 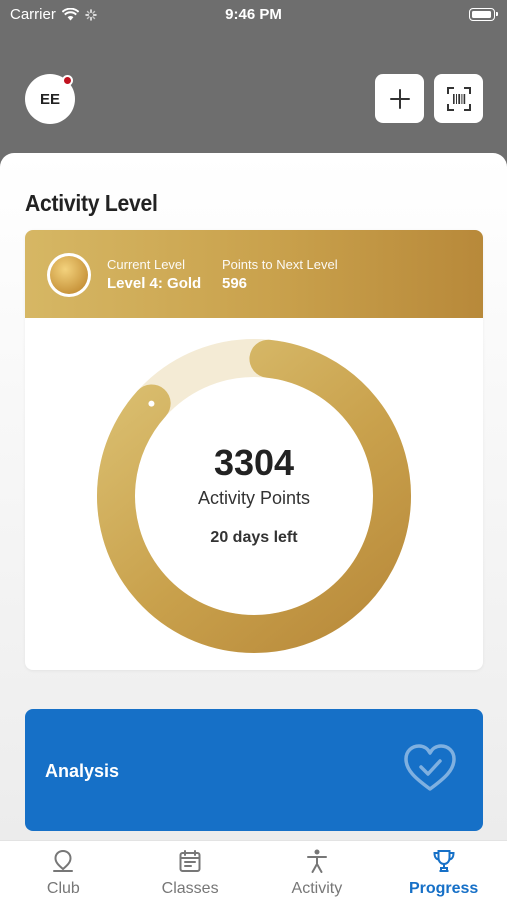 I want to click on tab-progress-label: Progress, so click(x=443, y=888).